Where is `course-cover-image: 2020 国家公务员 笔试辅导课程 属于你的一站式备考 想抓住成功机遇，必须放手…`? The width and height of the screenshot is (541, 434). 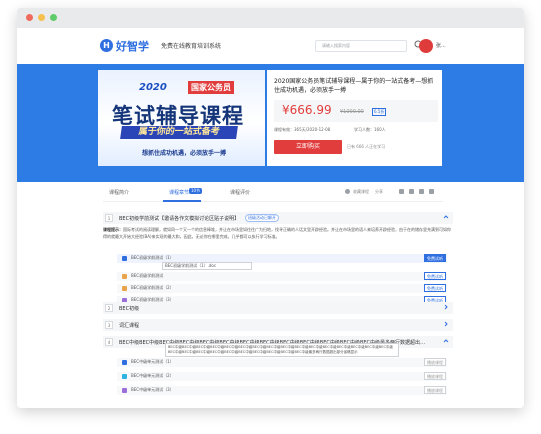 course-cover-image: 2020 国家公务员 笔试辅导课程 属于你的一站式备考 想抓住成功机遇，必须放手… is located at coordinates (181, 118).